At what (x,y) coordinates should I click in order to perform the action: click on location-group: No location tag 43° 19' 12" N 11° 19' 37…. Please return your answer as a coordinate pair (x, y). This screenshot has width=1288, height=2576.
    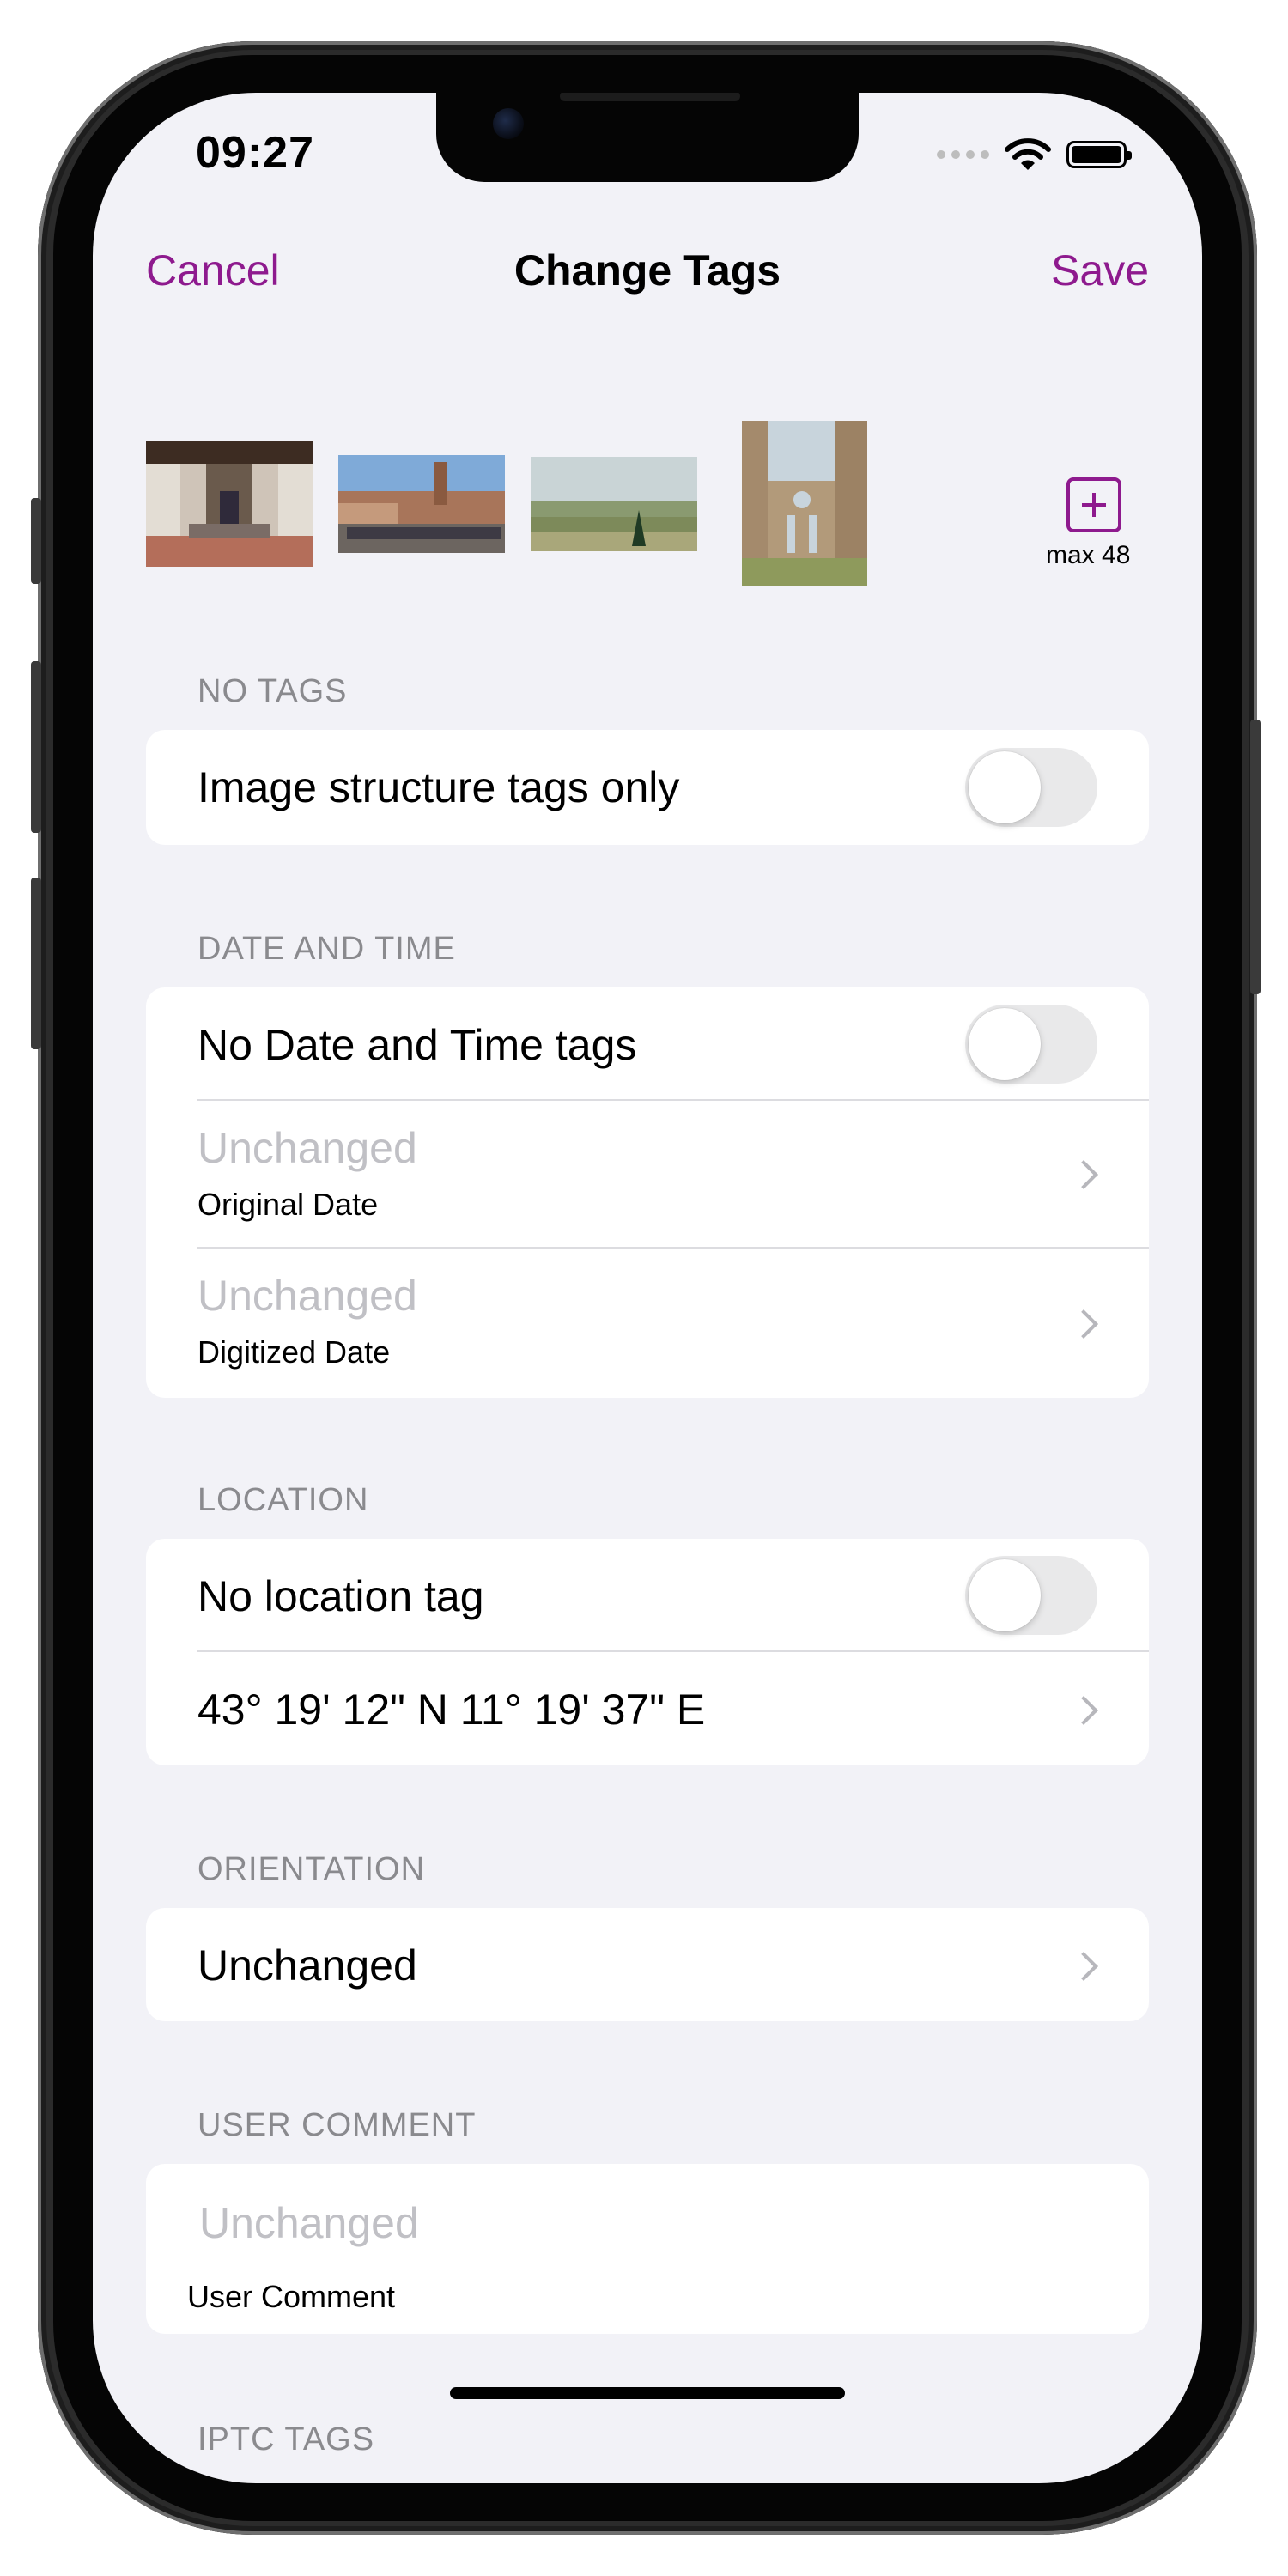
    Looking at the image, I should click on (647, 1652).